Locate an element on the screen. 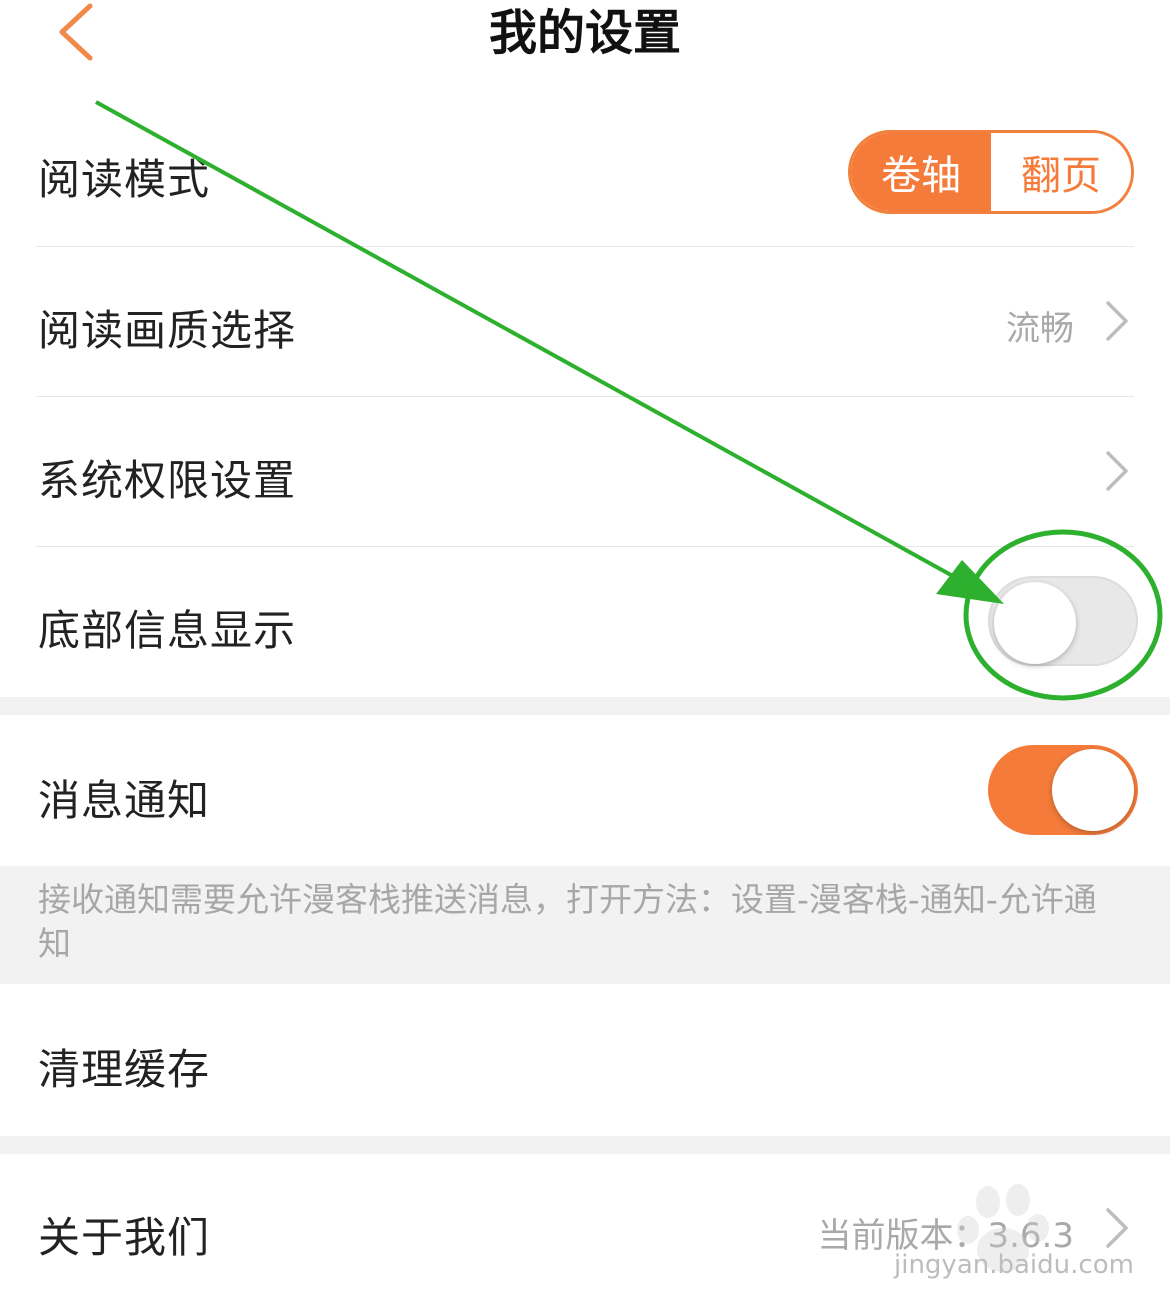 The image size is (1170, 1301). notifications-hint-box: 接收通知需要允许漫客栈推送消息，打开方法：设置-漫客栈-通知-允许通知 is located at coordinates (585, 925).